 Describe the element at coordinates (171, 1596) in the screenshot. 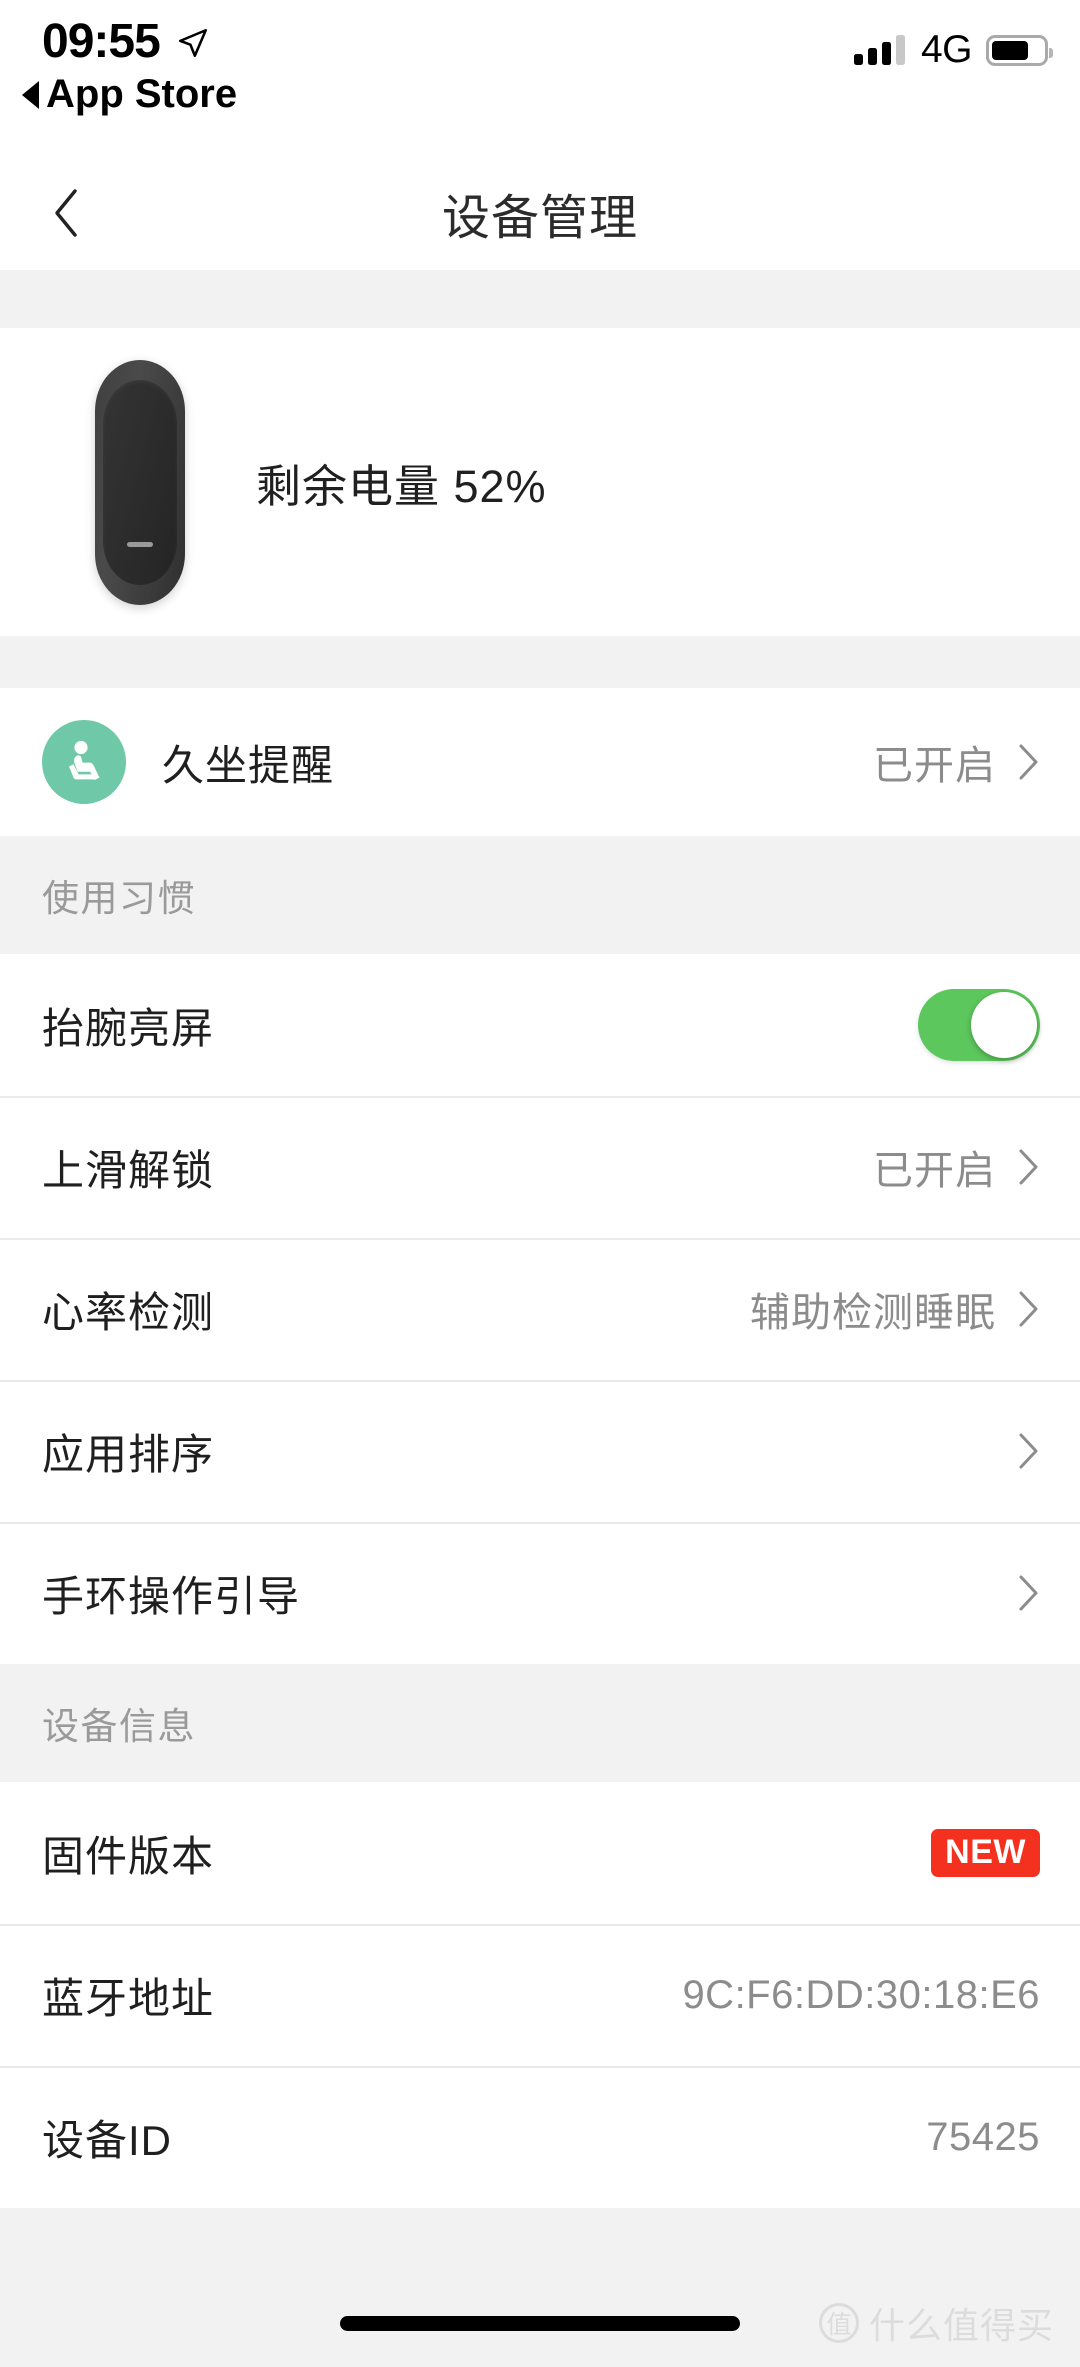

I see `band-operation-guide-label: 手环操作引导` at that location.